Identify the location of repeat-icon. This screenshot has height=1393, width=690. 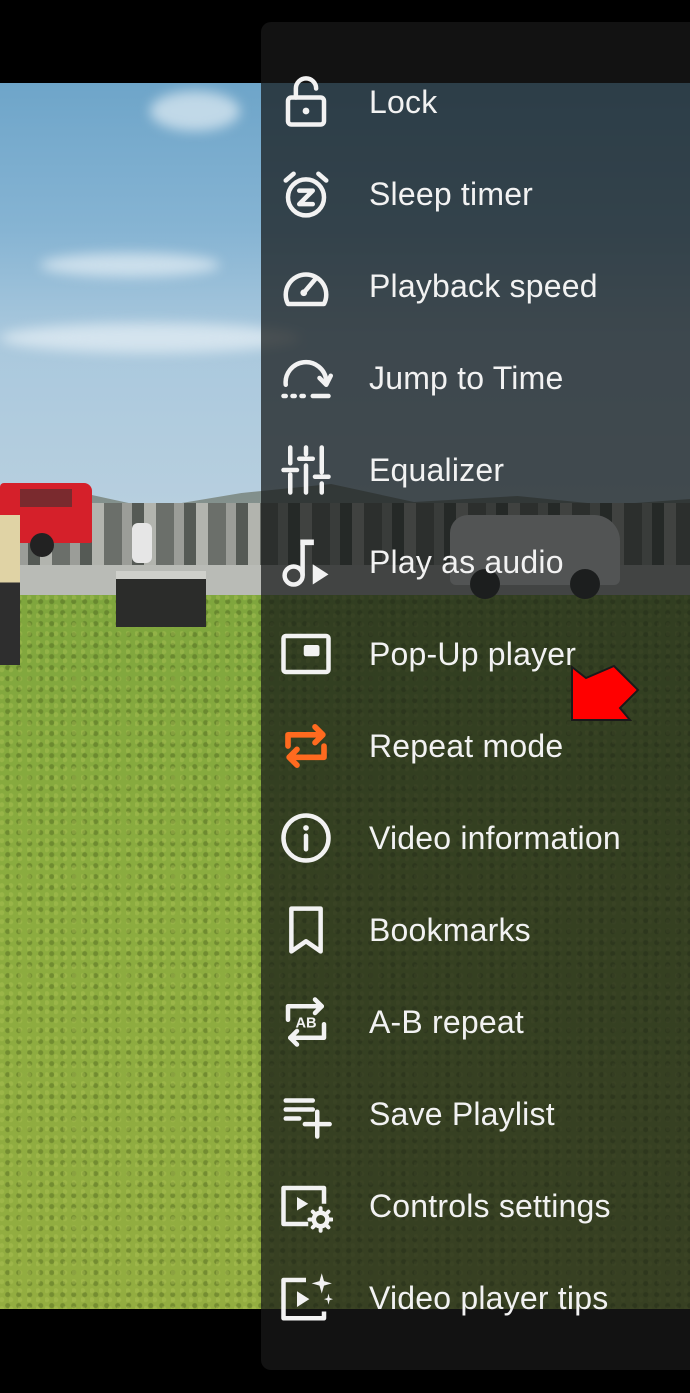
(306, 746).